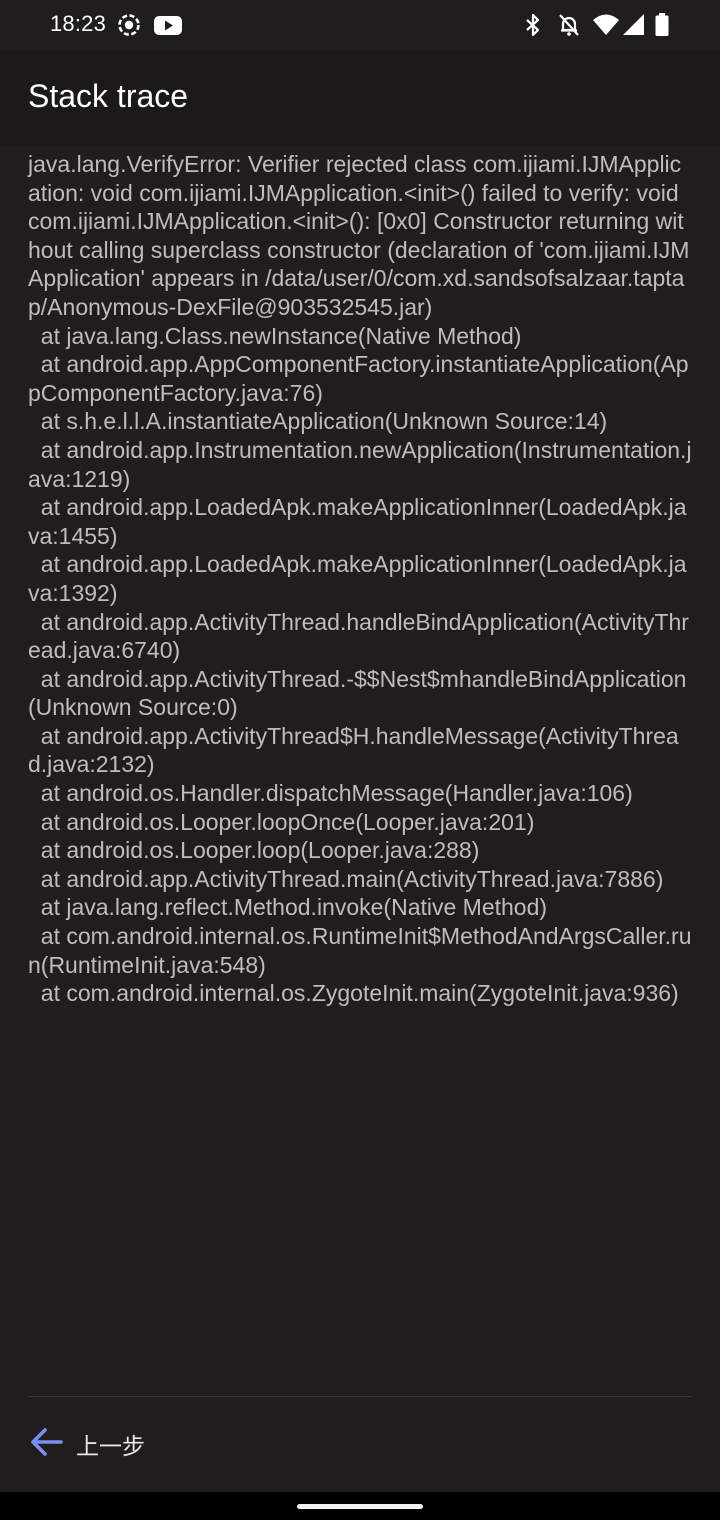 This screenshot has height=1520, width=720. What do you see at coordinates (78, 23) in the screenshot?
I see `status-time: 18:23` at bounding box center [78, 23].